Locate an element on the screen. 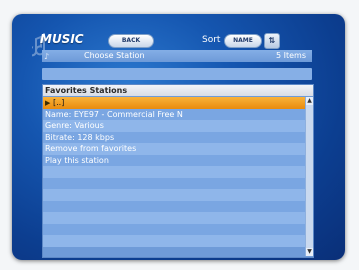 This screenshot has height=270, width=359. sort-field-button: NAME is located at coordinates (243, 41).